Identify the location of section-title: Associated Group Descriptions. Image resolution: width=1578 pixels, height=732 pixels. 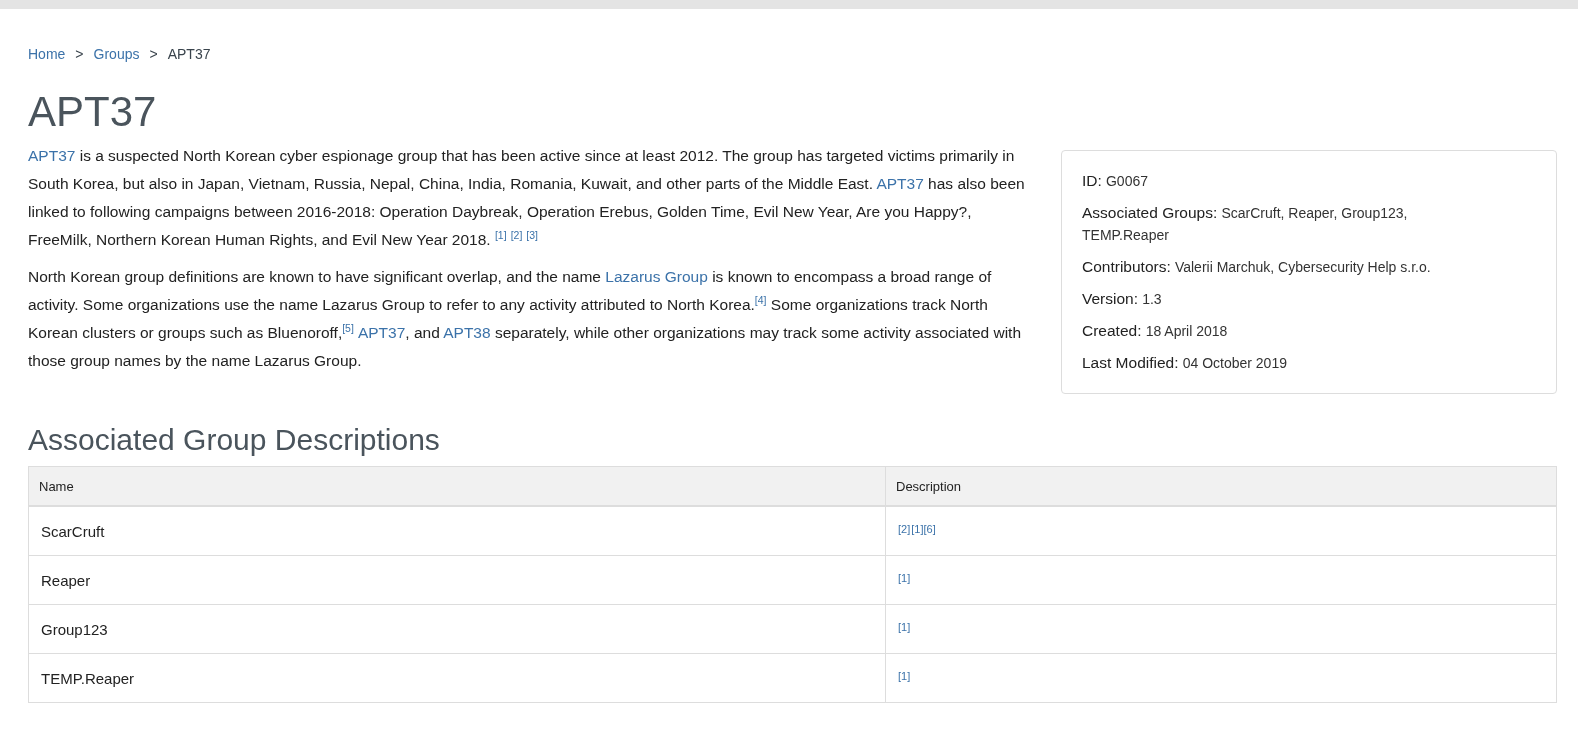
(234, 440).